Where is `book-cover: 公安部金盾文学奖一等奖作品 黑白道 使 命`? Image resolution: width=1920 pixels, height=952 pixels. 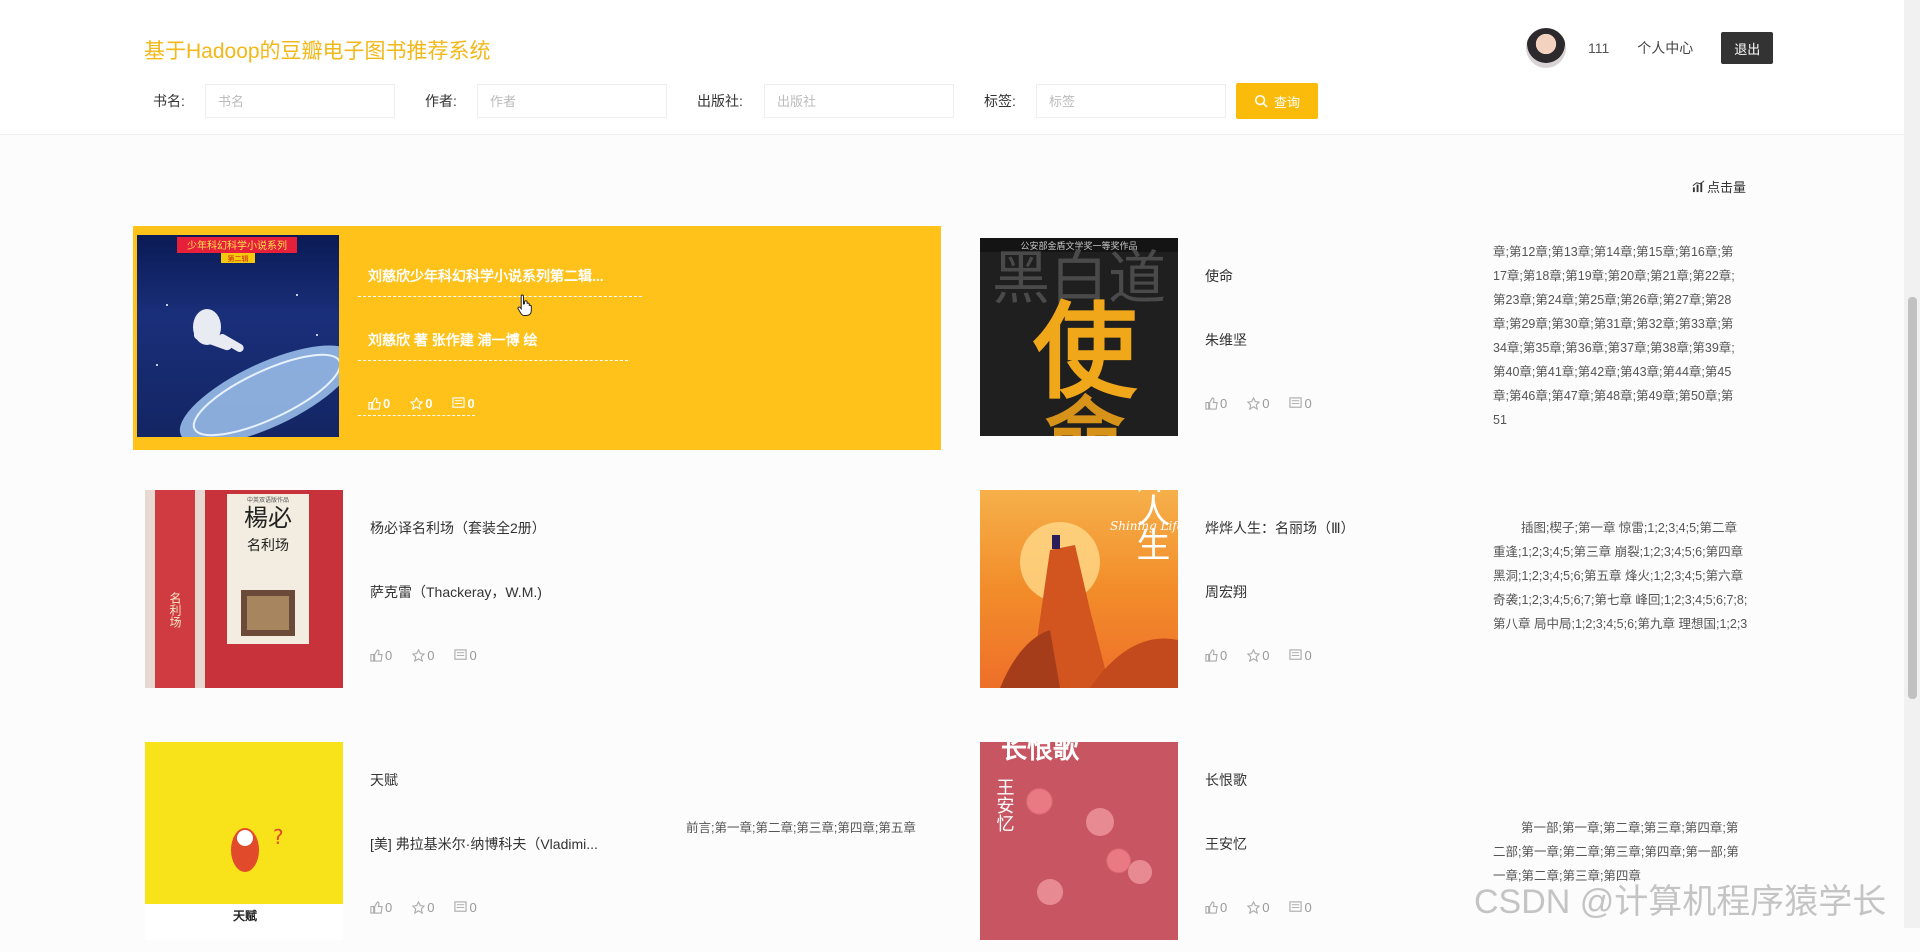
book-cover: 公安部金盾文学奖一等奖作品 黑白道 使 命 is located at coordinates (1079, 337).